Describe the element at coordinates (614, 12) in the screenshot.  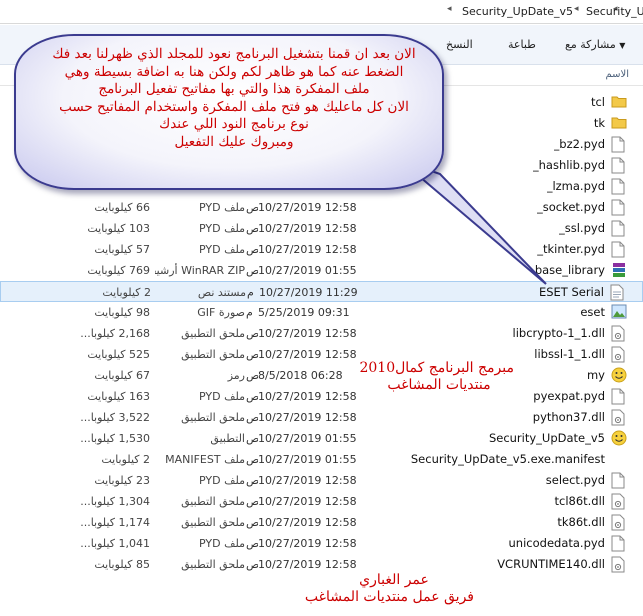
I see `breadcrumb-item-parent: Security_Up` at that location.